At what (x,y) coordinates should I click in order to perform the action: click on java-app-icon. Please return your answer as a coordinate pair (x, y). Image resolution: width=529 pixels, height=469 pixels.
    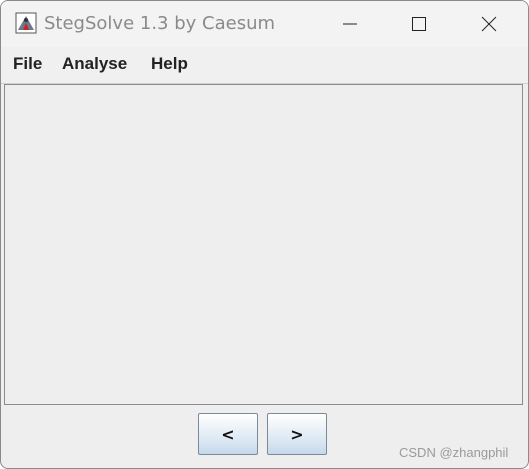
    Looking at the image, I should click on (26, 23).